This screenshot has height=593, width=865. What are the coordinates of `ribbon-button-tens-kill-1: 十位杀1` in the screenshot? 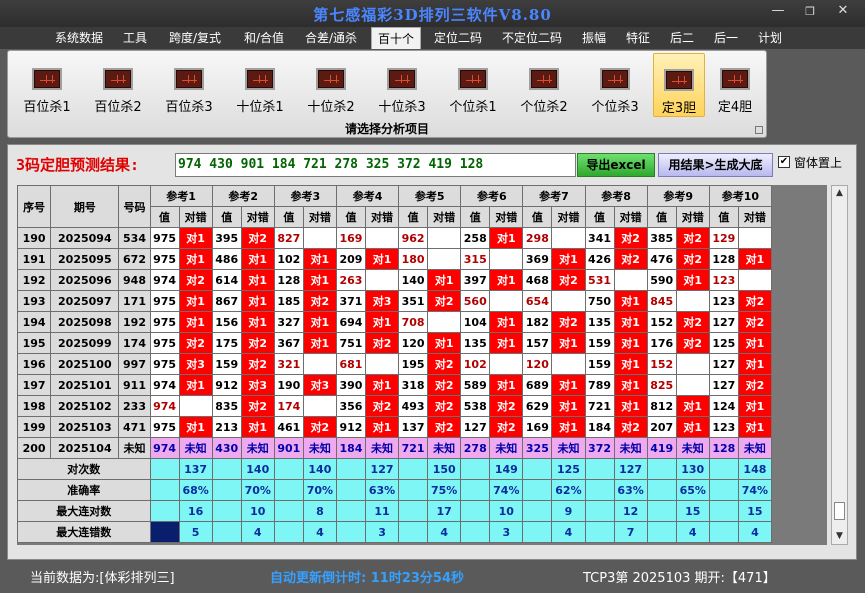 It's located at (260, 85).